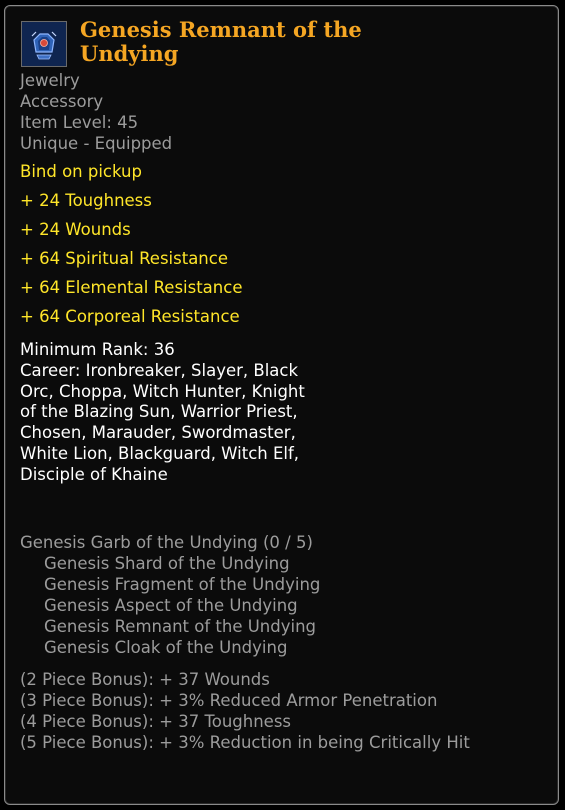  What do you see at coordinates (131, 287) in the screenshot?
I see `stat-elemental-resistance: + 64 Elemental Resistance` at bounding box center [131, 287].